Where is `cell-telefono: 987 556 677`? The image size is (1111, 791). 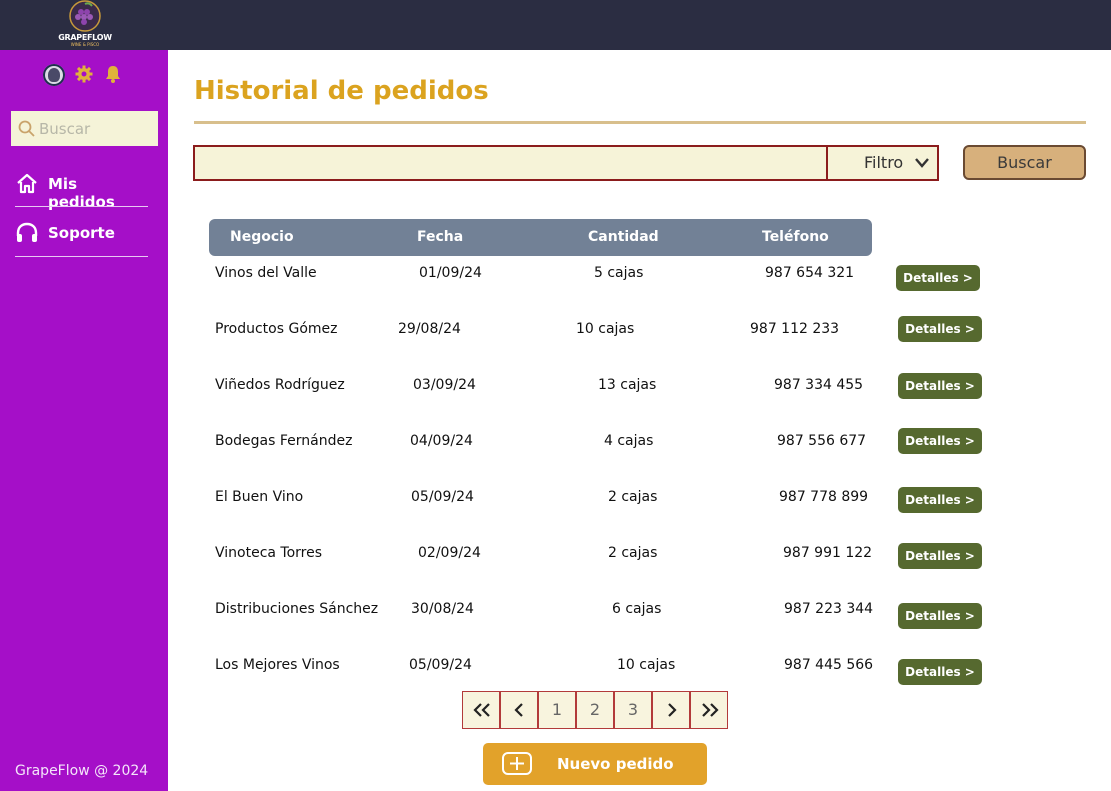 cell-telefono: 987 556 677 is located at coordinates (822, 441).